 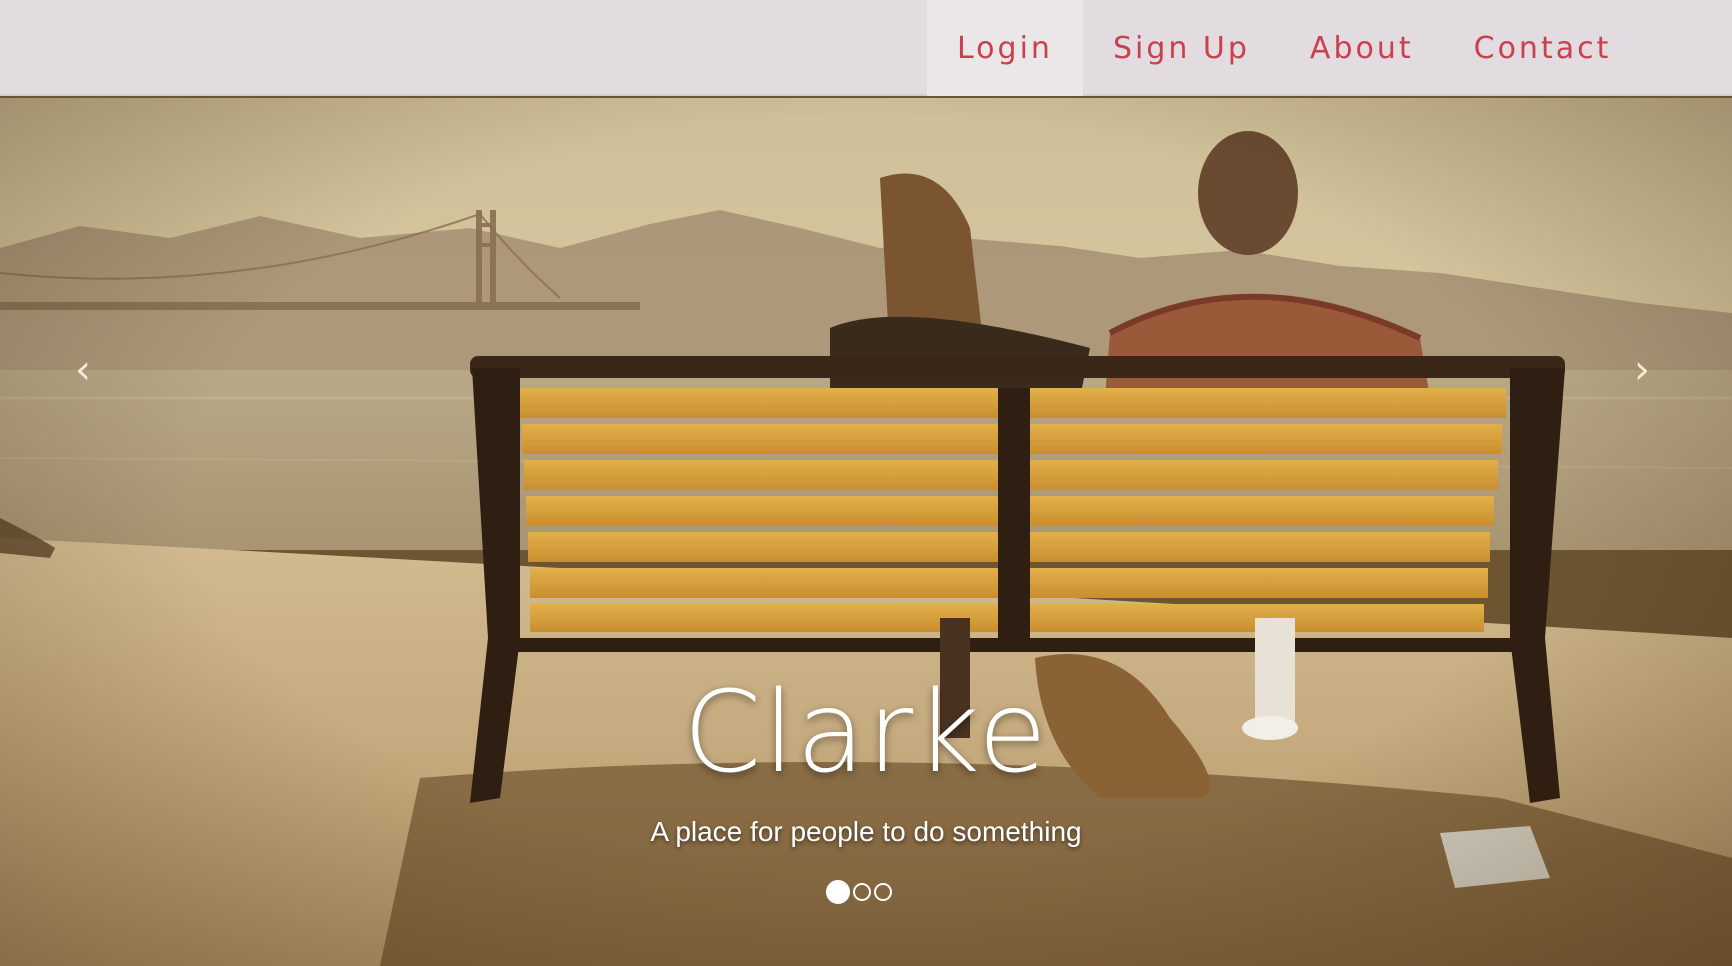 I want to click on carousel-next-button: ›, so click(x=1642, y=370).